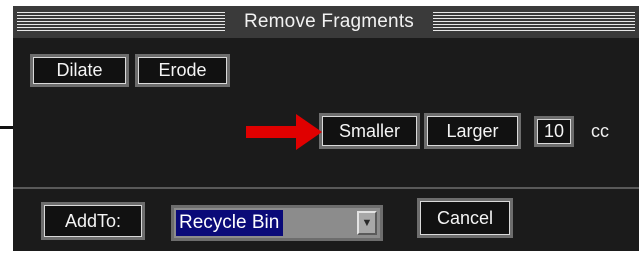 This screenshot has width=639, height=257. What do you see at coordinates (329, 21) in the screenshot?
I see `window-title: Remove Fragments` at bounding box center [329, 21].